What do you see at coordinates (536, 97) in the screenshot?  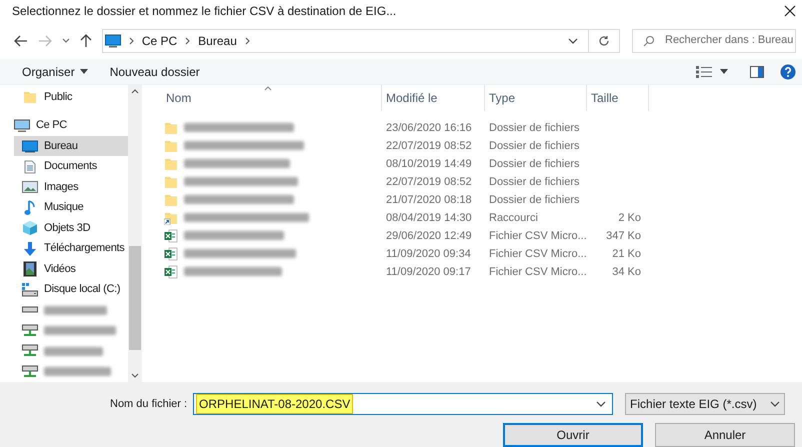 I see `column-header: Type` at bounding box center [536, 97].